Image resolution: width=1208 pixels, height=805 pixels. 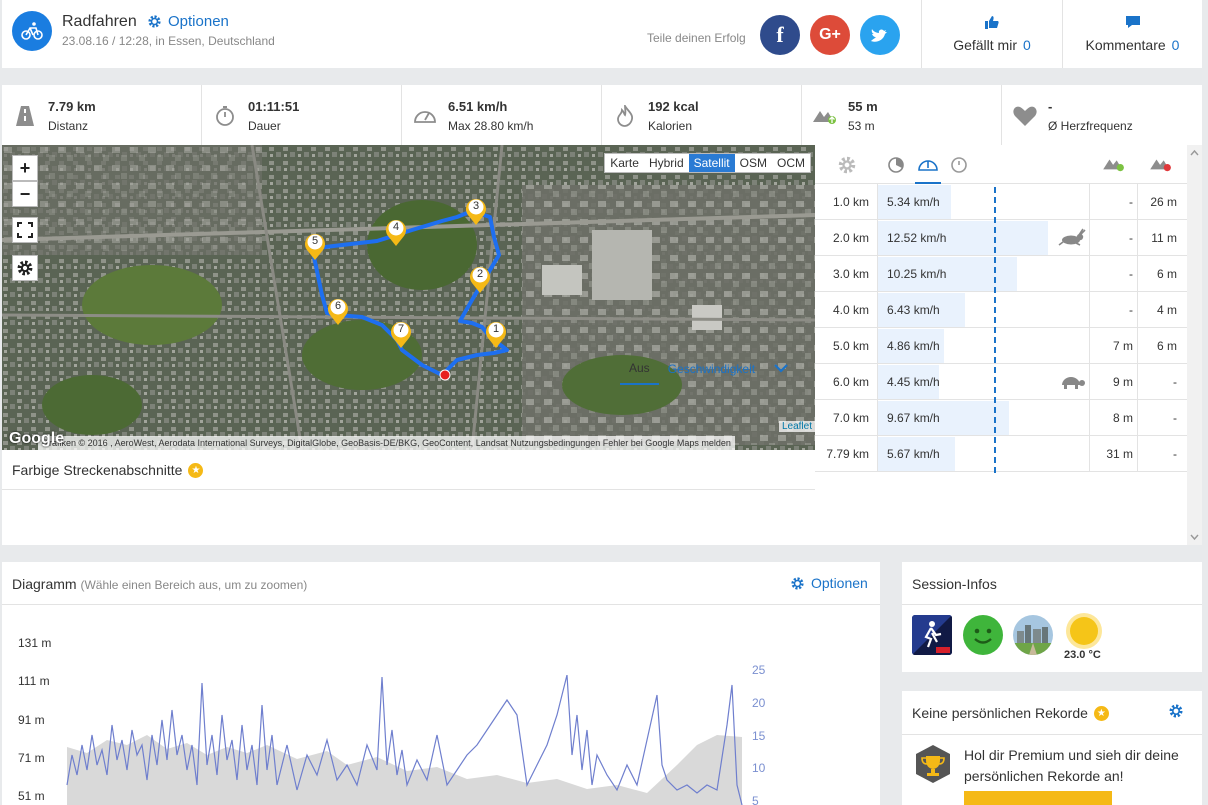 What do you see at coordinates (31, 720) in the screenshot?
I see `y-tick-left: 91 m` at bounding box center [31, 720].